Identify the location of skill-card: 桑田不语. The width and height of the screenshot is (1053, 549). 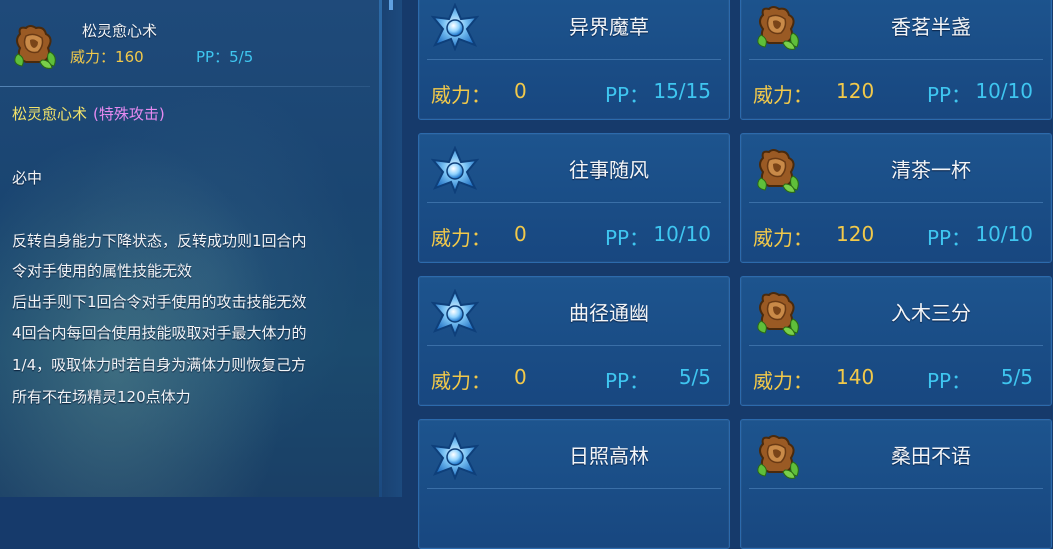
(896, 484).